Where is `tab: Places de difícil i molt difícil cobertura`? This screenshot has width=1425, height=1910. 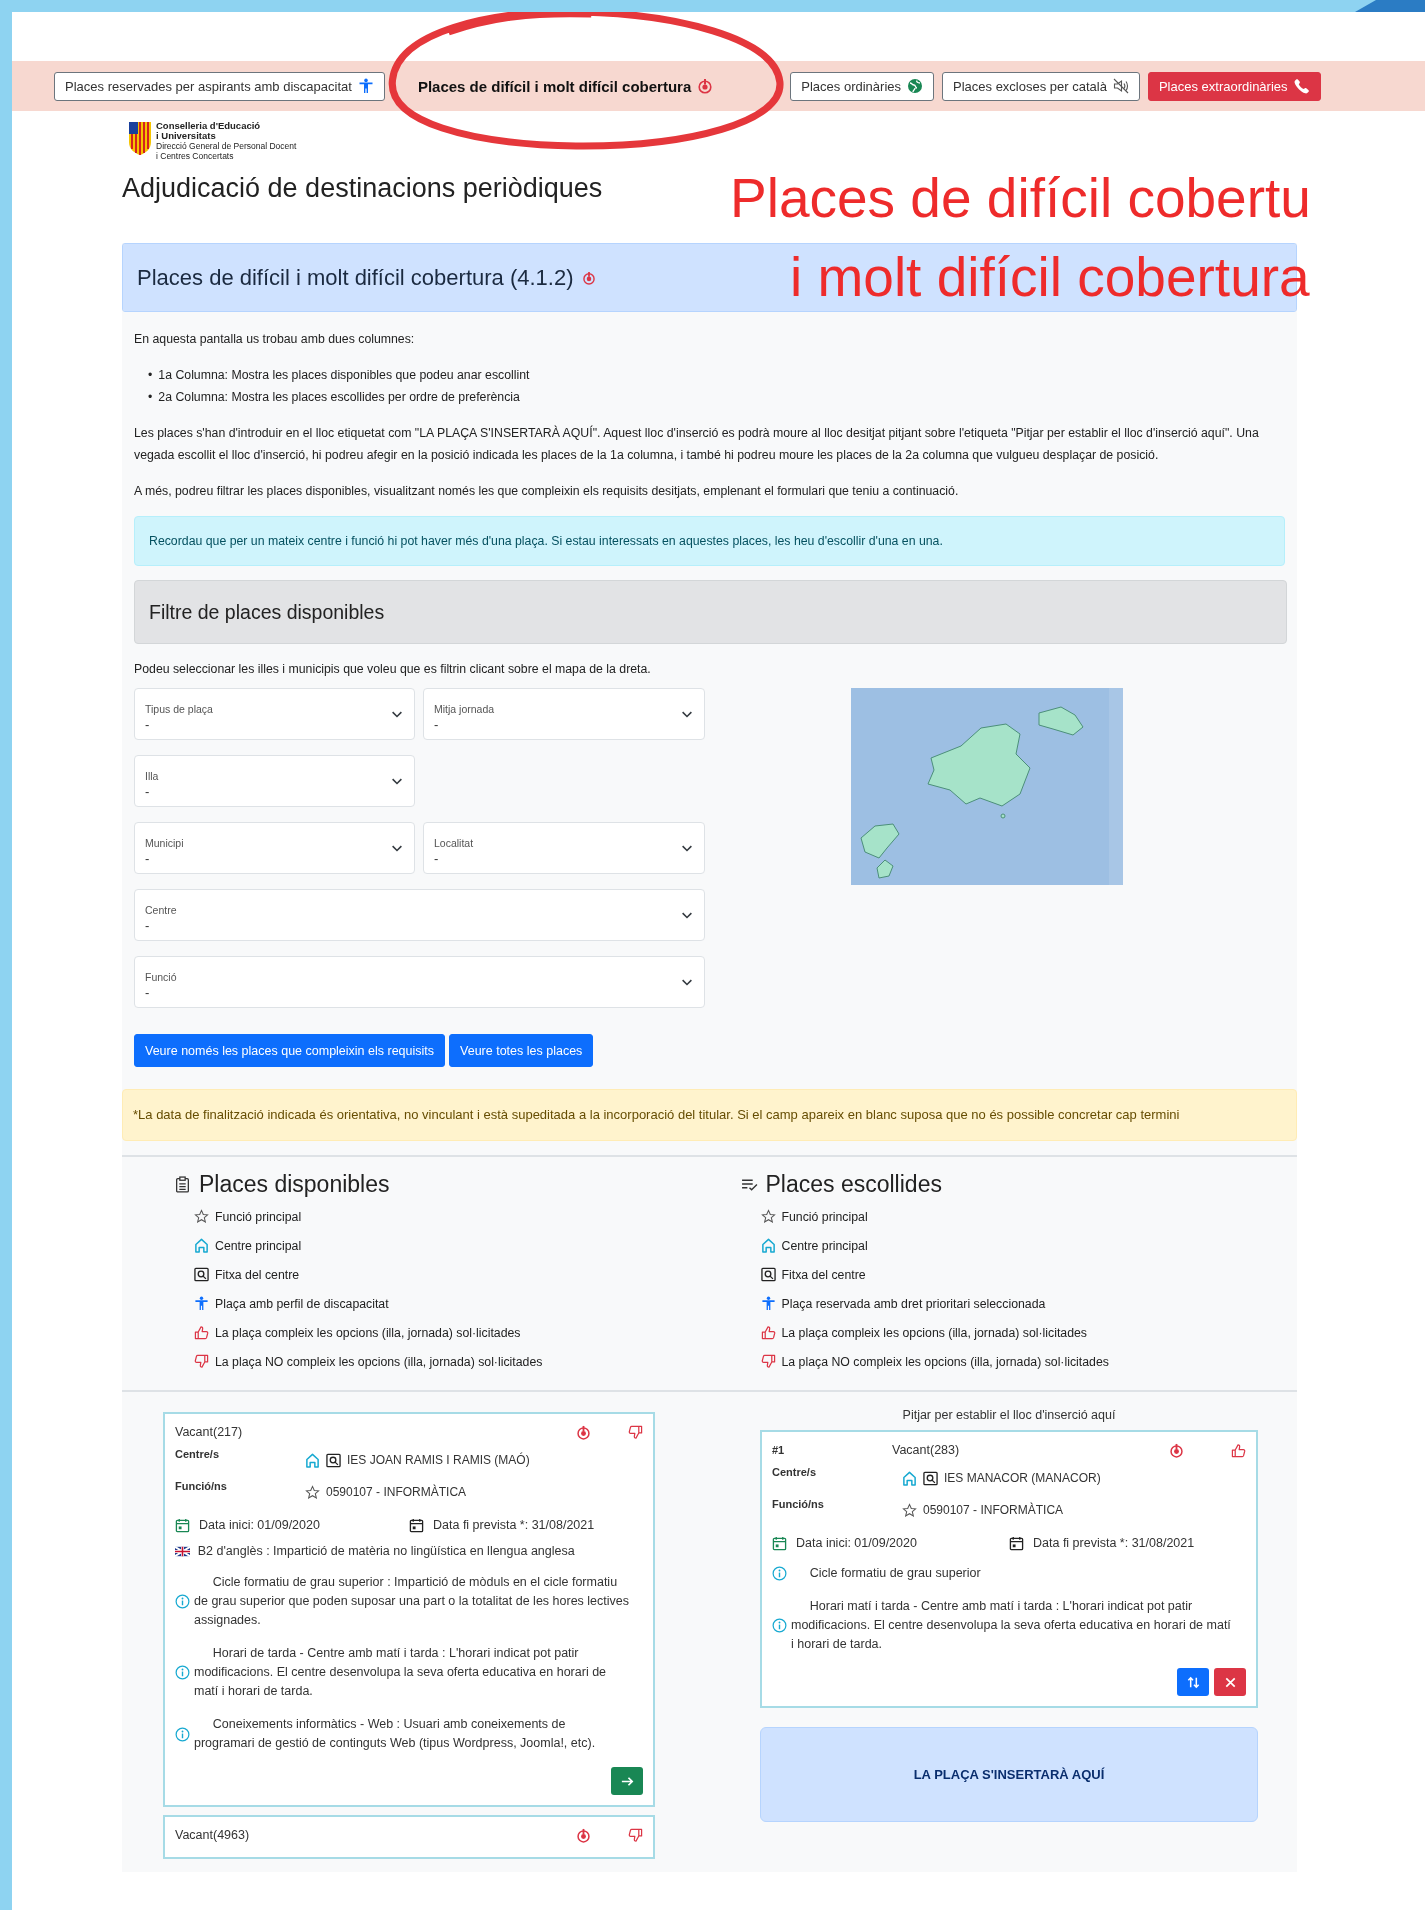
tab: Places de difícil i molt difícil cobertura is located at coordinates (565, 86).